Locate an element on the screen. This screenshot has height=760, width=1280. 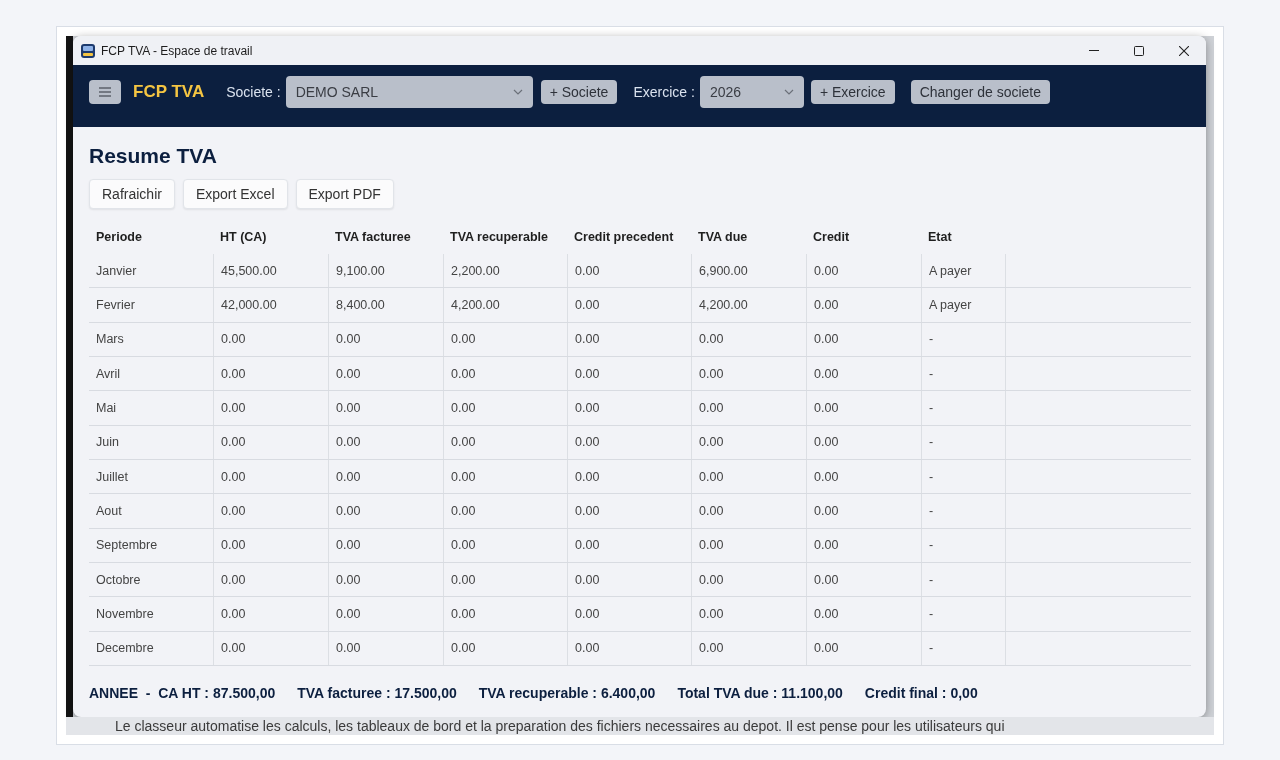
menu-icon is located at coordinates (105, 92).